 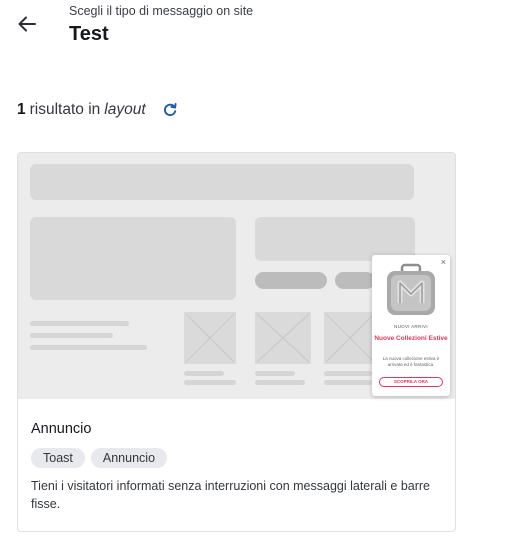 What do you see at coordinates (133, 258) in the screenshot?
I see `skeleton-block` at bounding box center [133, 258].